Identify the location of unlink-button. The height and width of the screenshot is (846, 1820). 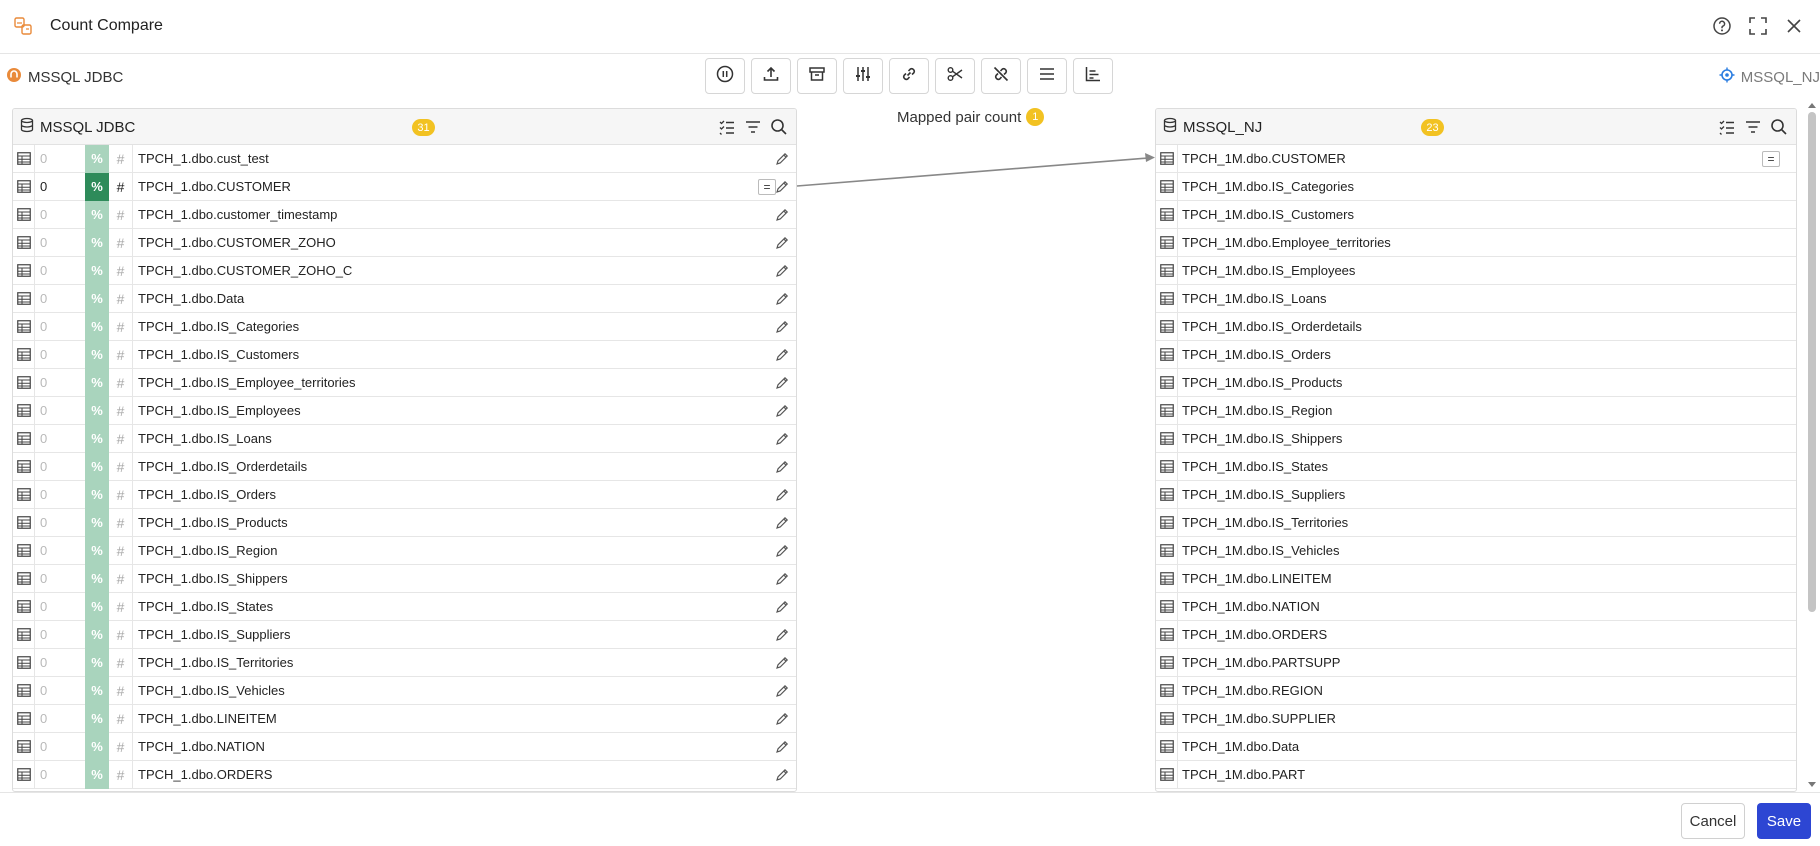
(1001, 76).